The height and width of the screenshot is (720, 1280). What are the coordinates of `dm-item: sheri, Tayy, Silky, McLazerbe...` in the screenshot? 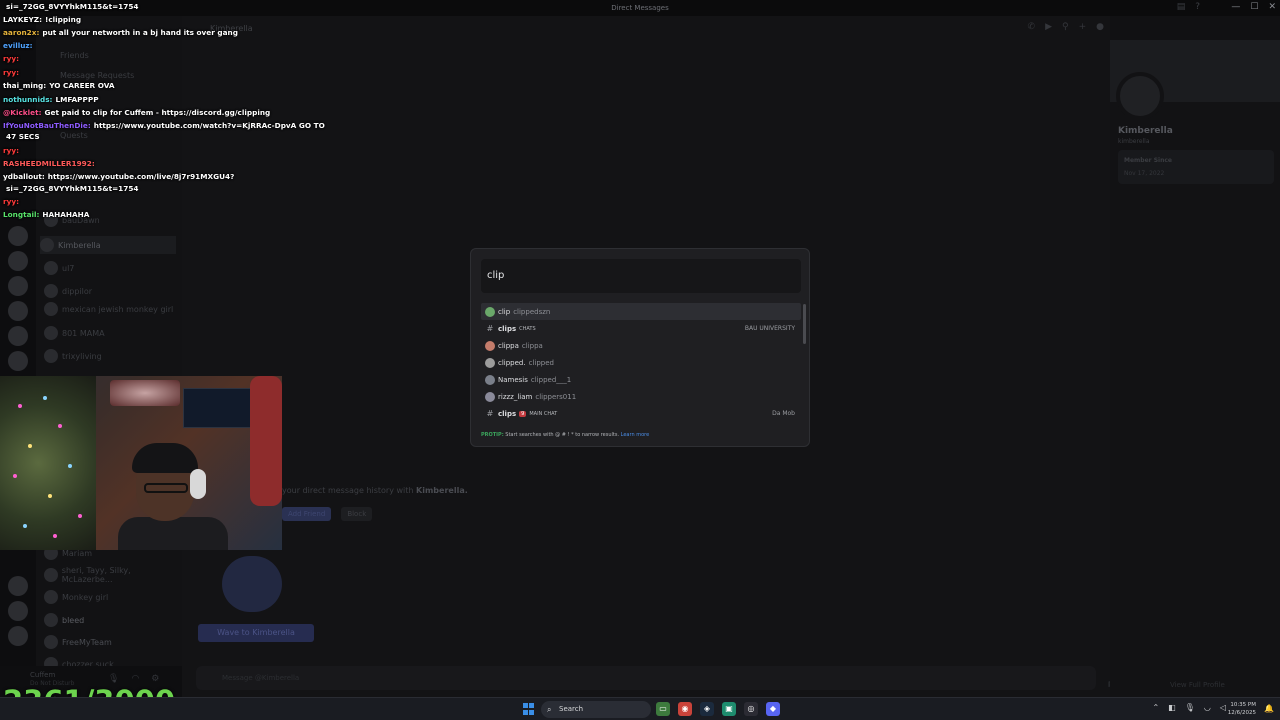 It's located at (113, 575).